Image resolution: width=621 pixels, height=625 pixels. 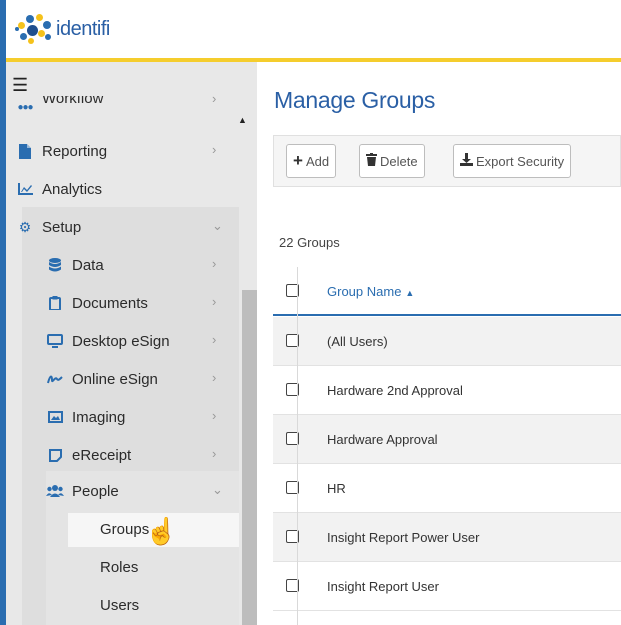 I want to click on table-row: Insight Report Power User, so click(x=447, y=537).